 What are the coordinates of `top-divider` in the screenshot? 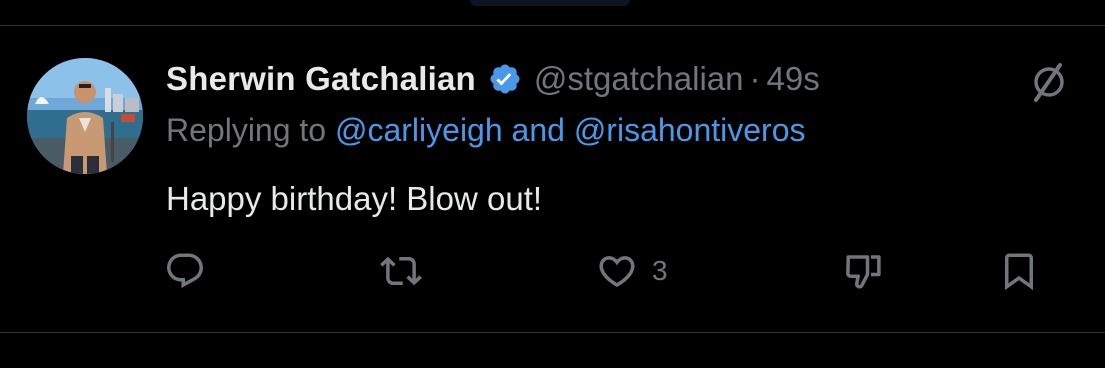 It's located at (552, 25).